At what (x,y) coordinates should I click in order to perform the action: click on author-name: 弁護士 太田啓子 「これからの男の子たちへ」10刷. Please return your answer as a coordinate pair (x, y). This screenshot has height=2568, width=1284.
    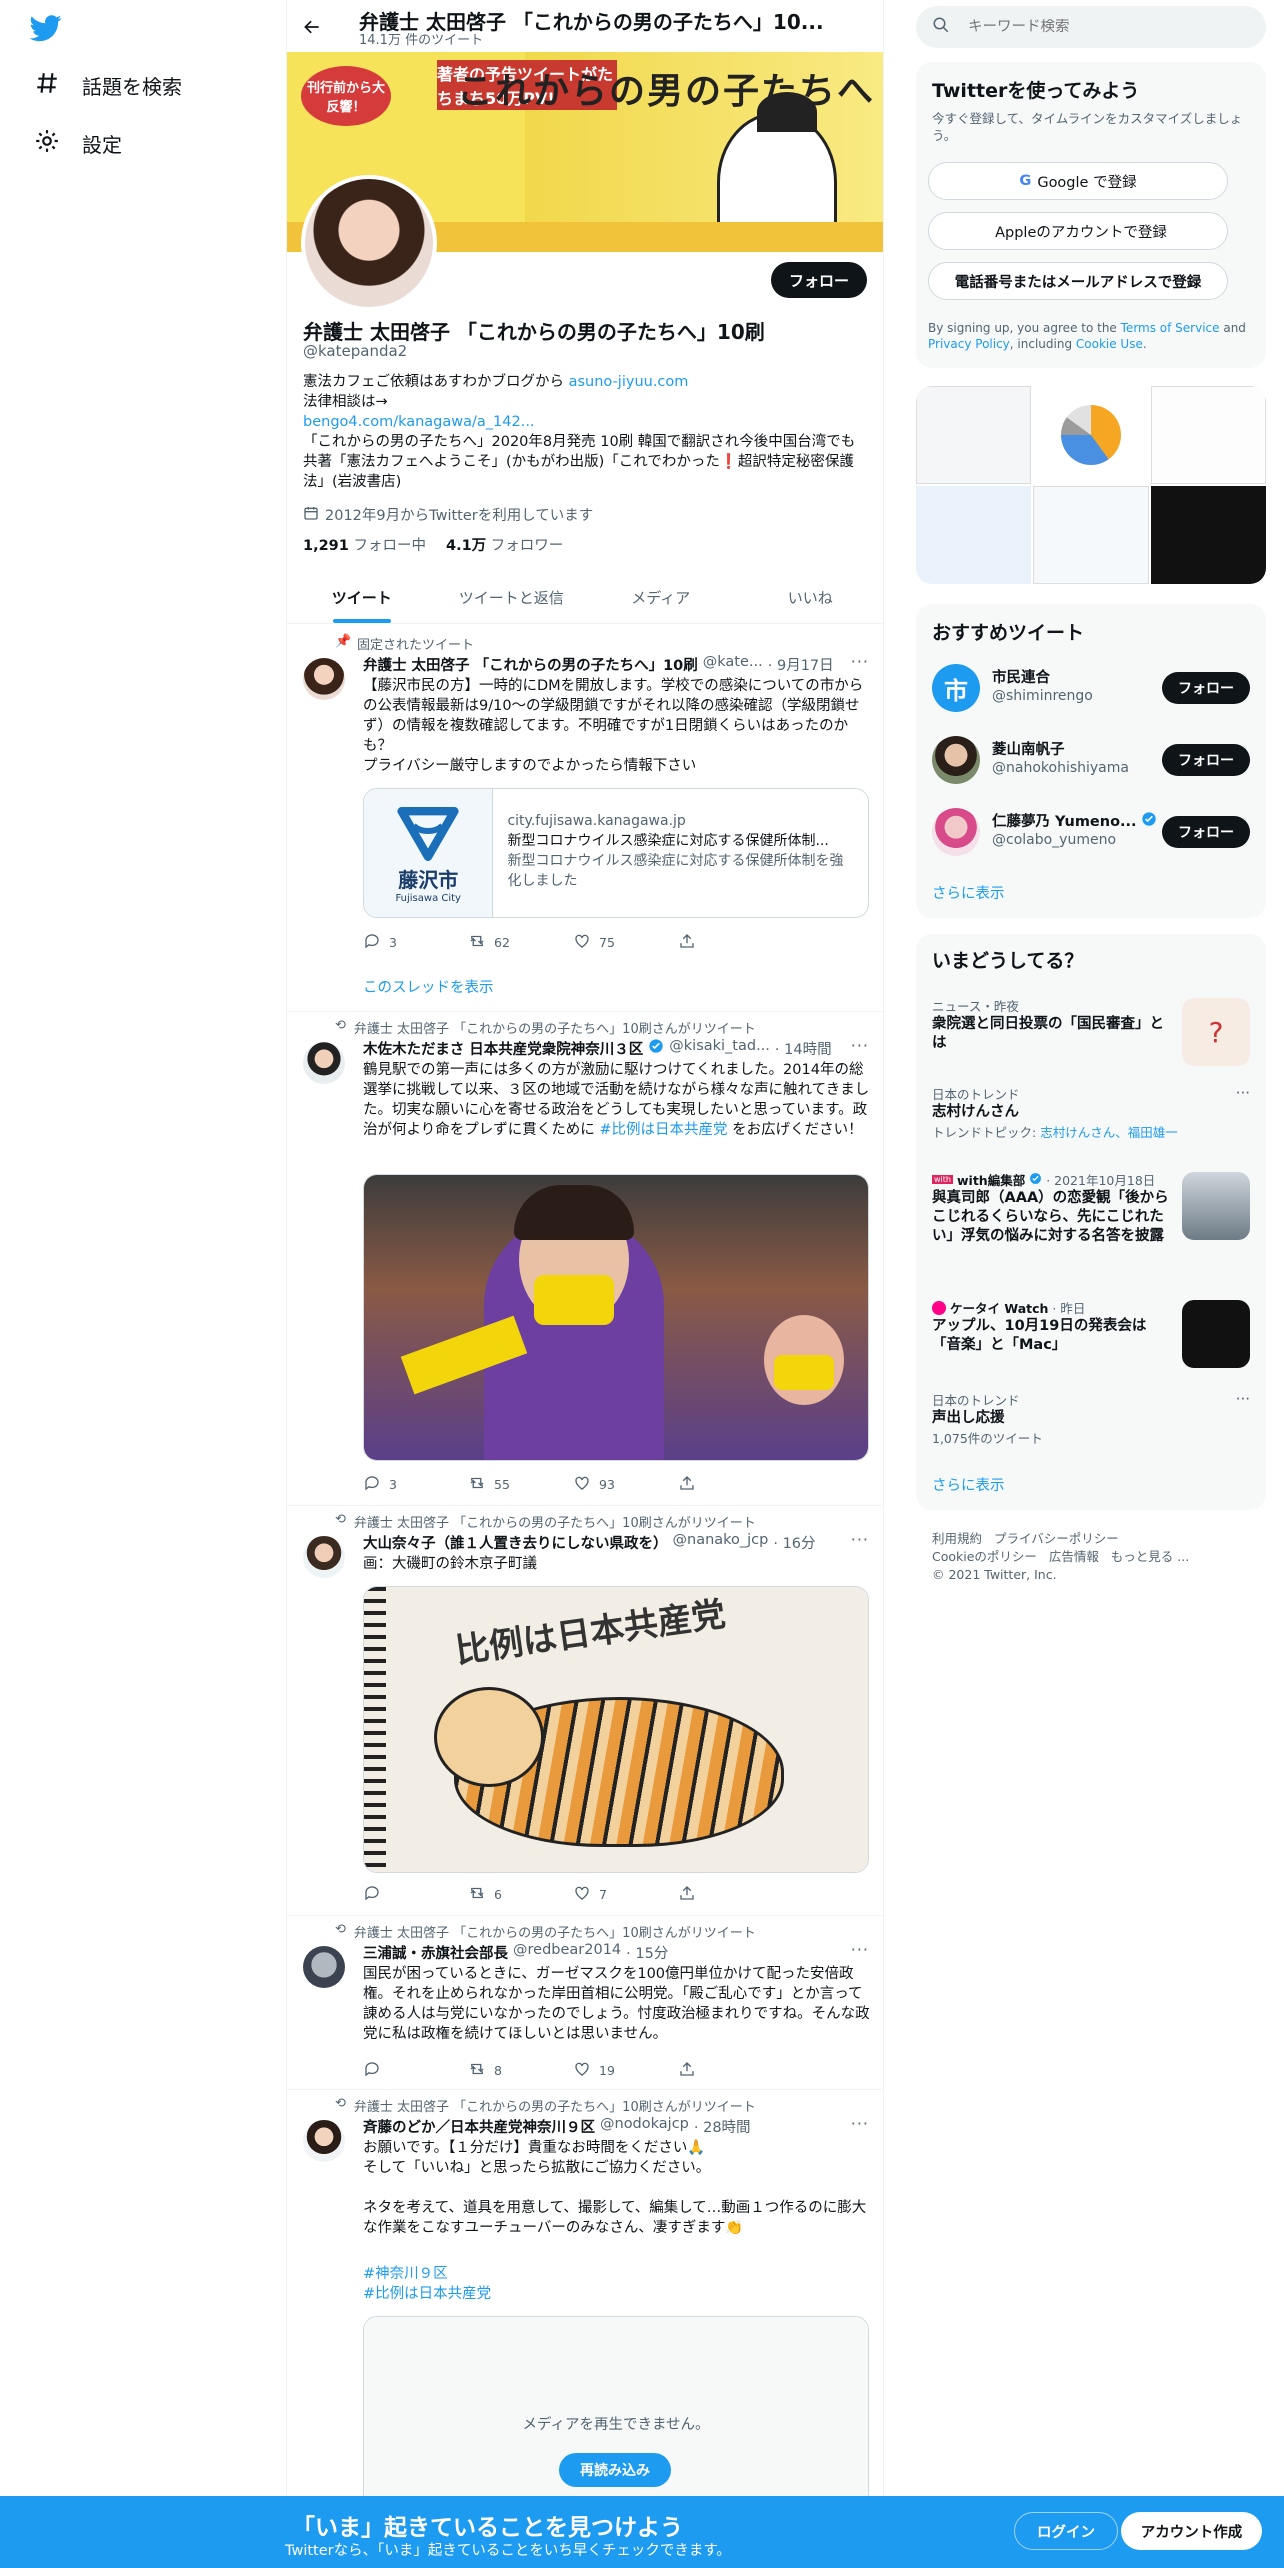
    Looking at the image, I should click on (530, 664).